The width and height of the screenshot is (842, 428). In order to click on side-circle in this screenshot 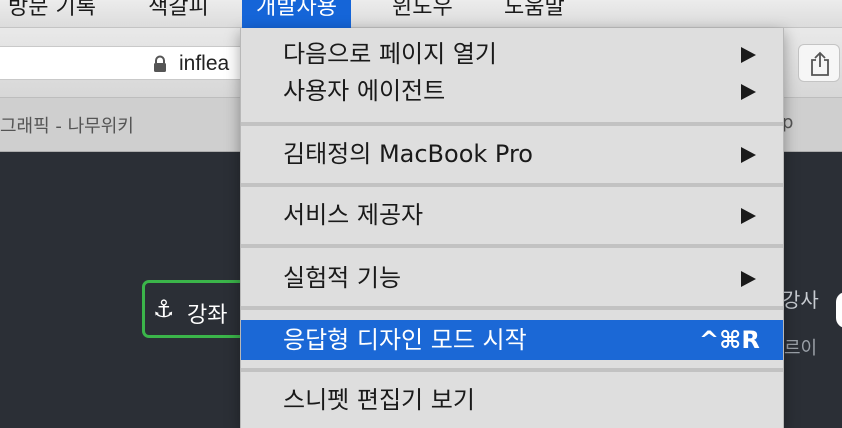, I will do `click(839, 310)`.